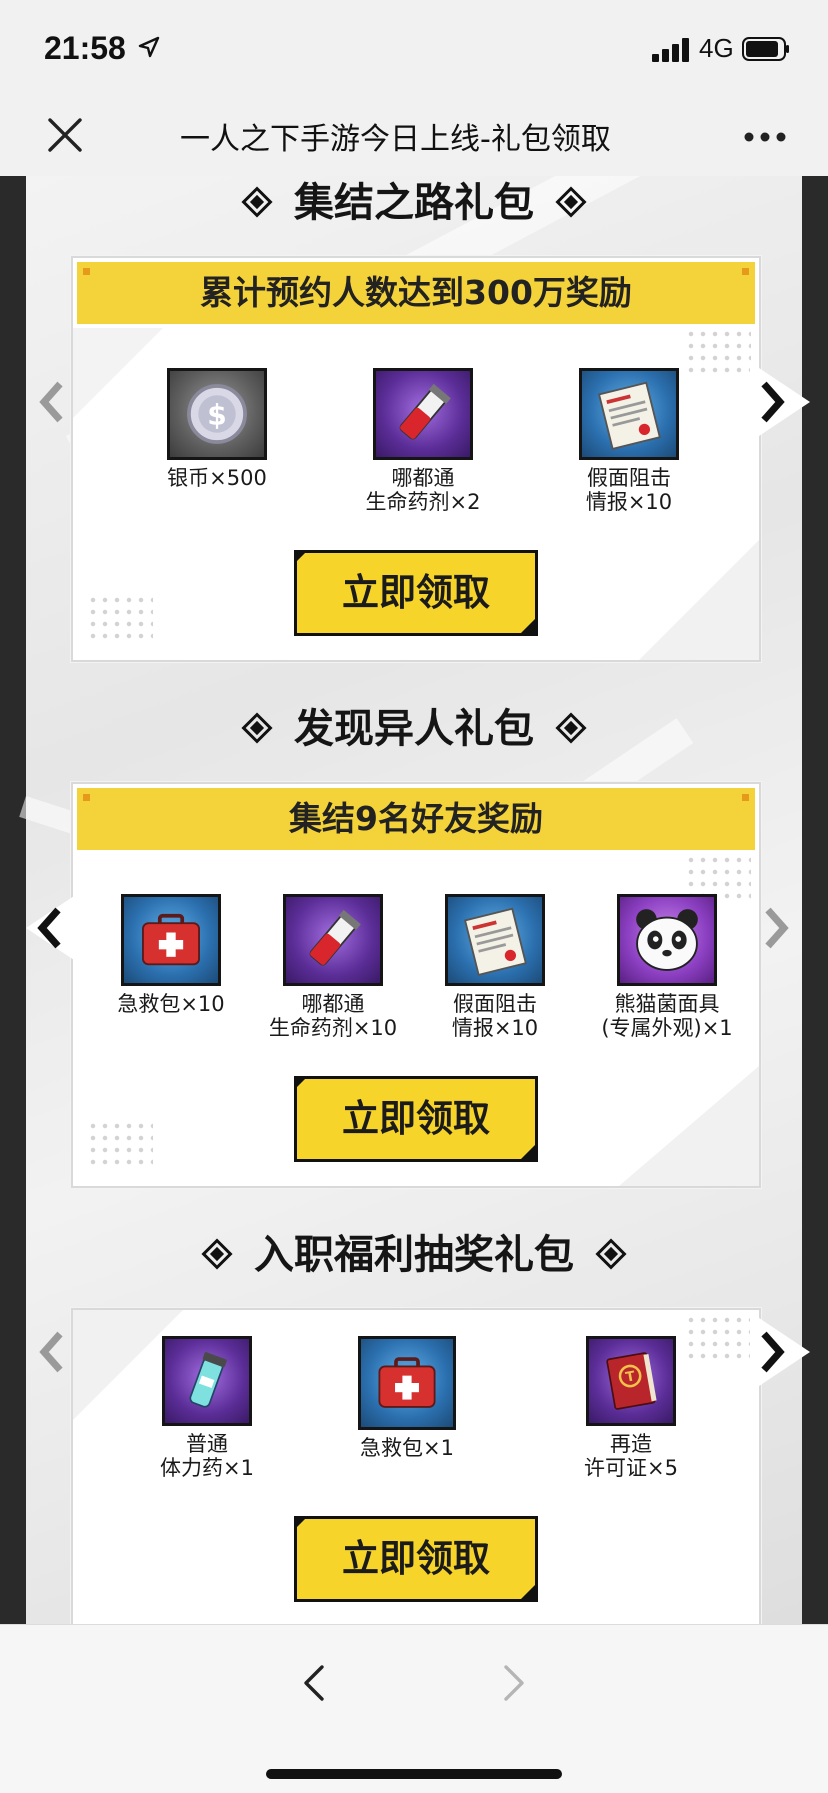 This screenshot has height=1793, width=828. Describe the element at coordinates (207, 1444) in the screenshot. I see `item-label-line: 普通` at that location.